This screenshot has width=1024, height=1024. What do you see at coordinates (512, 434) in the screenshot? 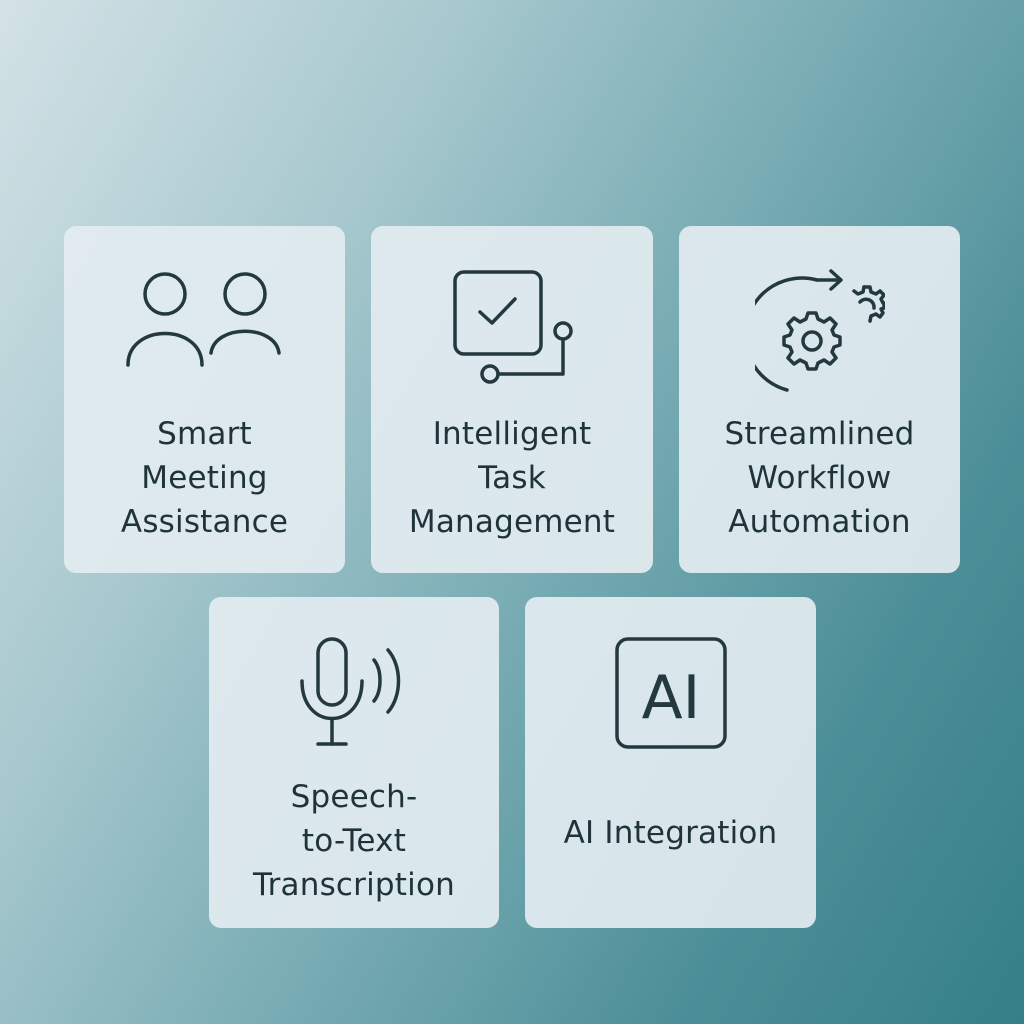
I see `label-line: Intelligent` at bounding box center [512, 434].